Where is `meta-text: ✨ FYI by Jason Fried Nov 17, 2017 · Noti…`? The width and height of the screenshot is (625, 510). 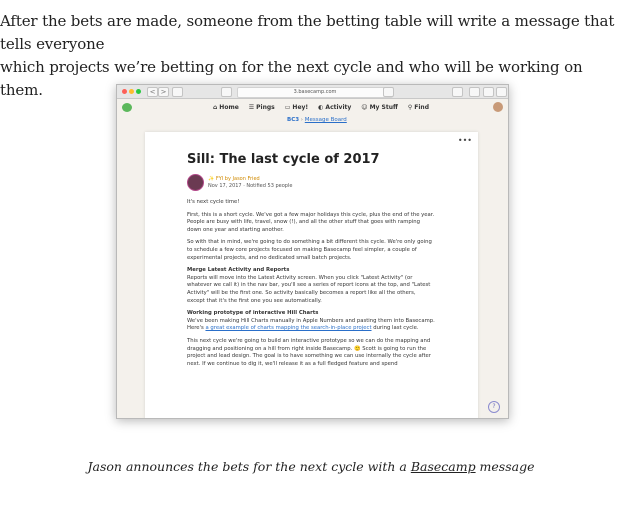 meta-text: ✨ FYI by Jason Fried Nov 17, 2017 · Noti… is located at coordinates (250, 182).